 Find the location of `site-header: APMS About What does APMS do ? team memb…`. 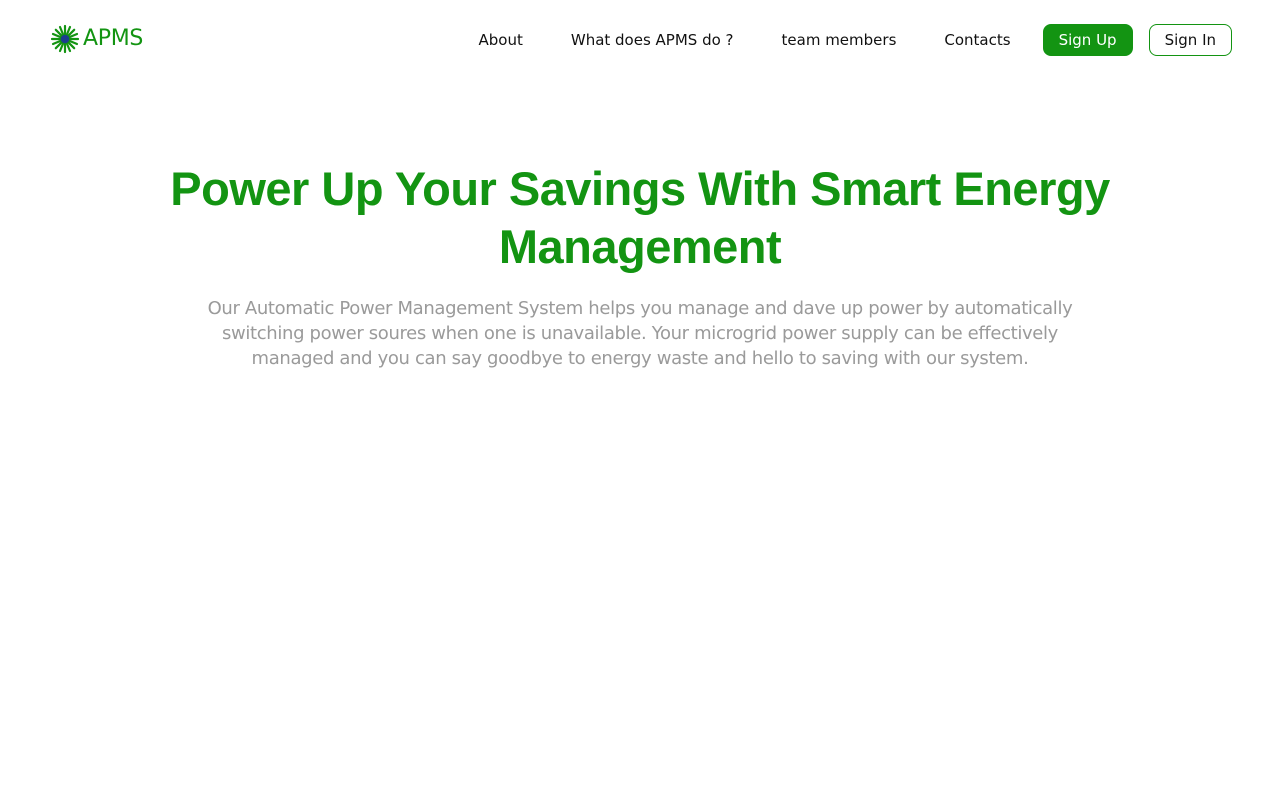

site-header: APMS About What does APMS do ? team memb… is located at coordinates (640, 40).